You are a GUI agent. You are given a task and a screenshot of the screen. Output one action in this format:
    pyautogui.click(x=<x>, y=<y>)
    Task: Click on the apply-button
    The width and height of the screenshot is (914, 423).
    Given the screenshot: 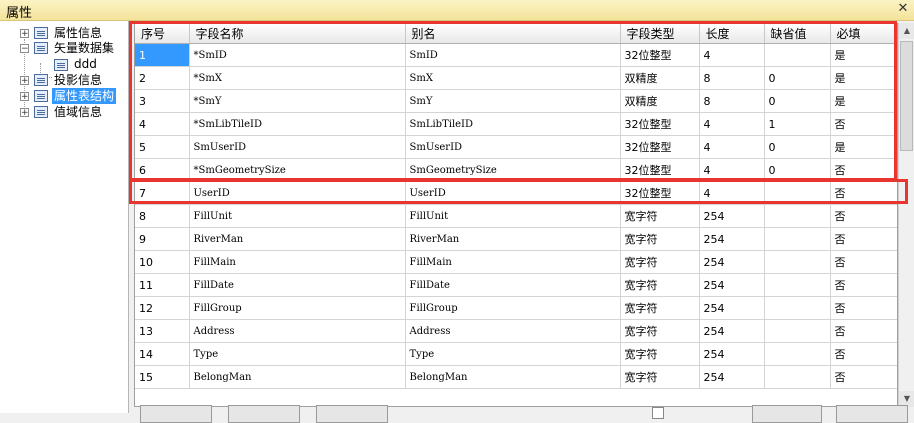 What is the action you would take?
    pyautogui.click(x=872, y=414)
    